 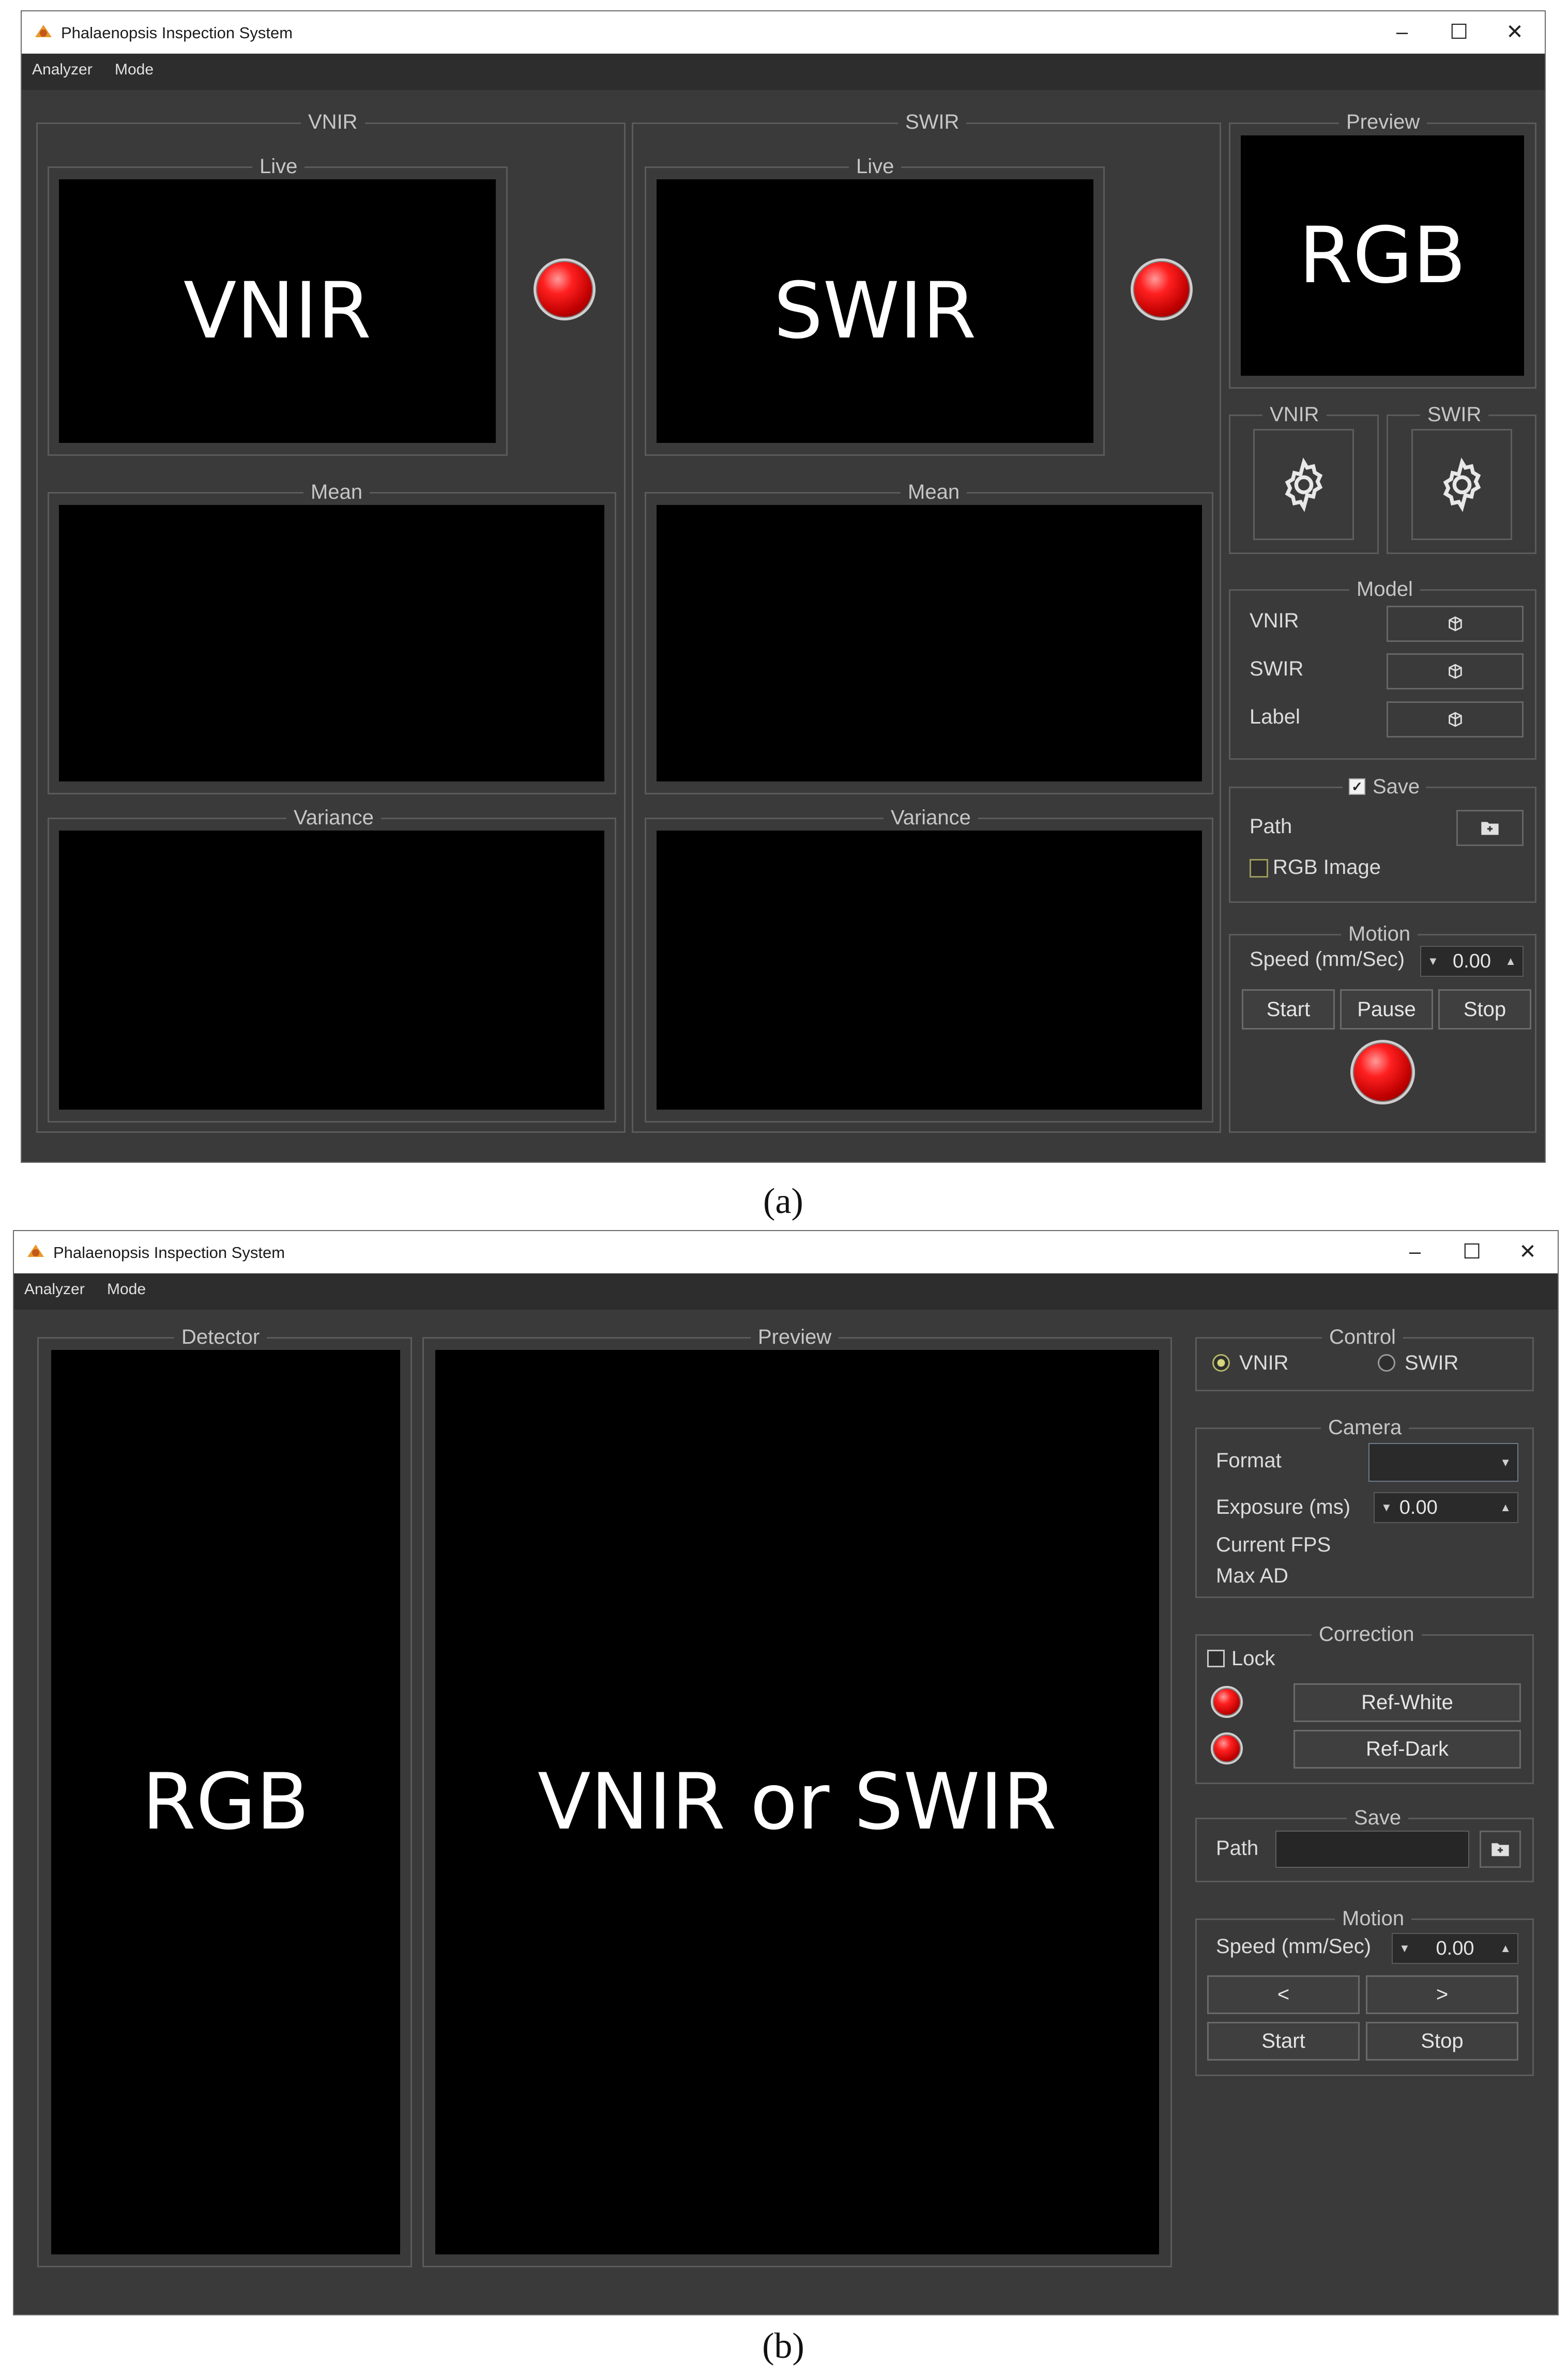 What do you see at coordinates (278, 166) in the screenshot?
I see `vnir-live-title: Live` at bounding box center [278, 166].